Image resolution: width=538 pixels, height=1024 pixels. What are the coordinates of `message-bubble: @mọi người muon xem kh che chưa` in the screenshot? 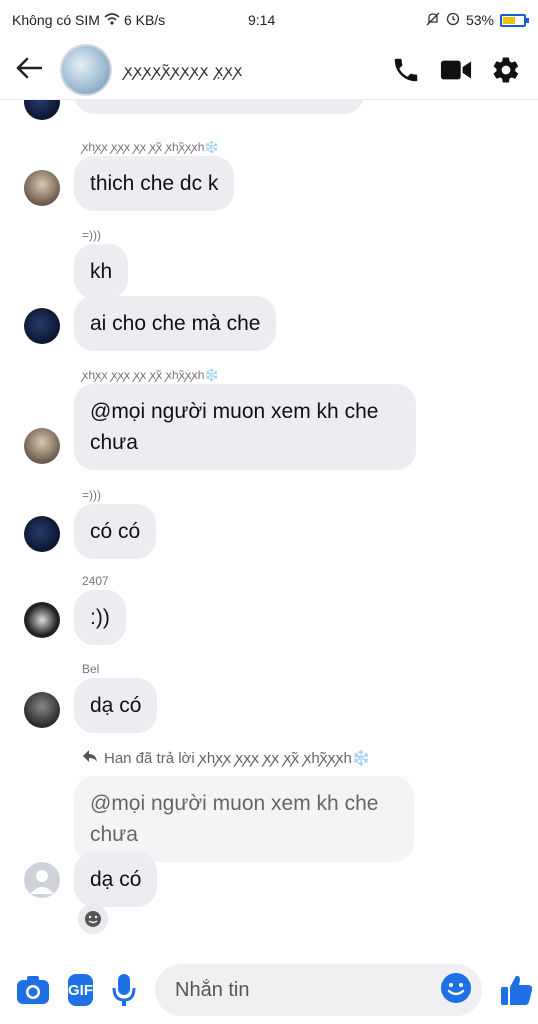 It's located at (245, 427).